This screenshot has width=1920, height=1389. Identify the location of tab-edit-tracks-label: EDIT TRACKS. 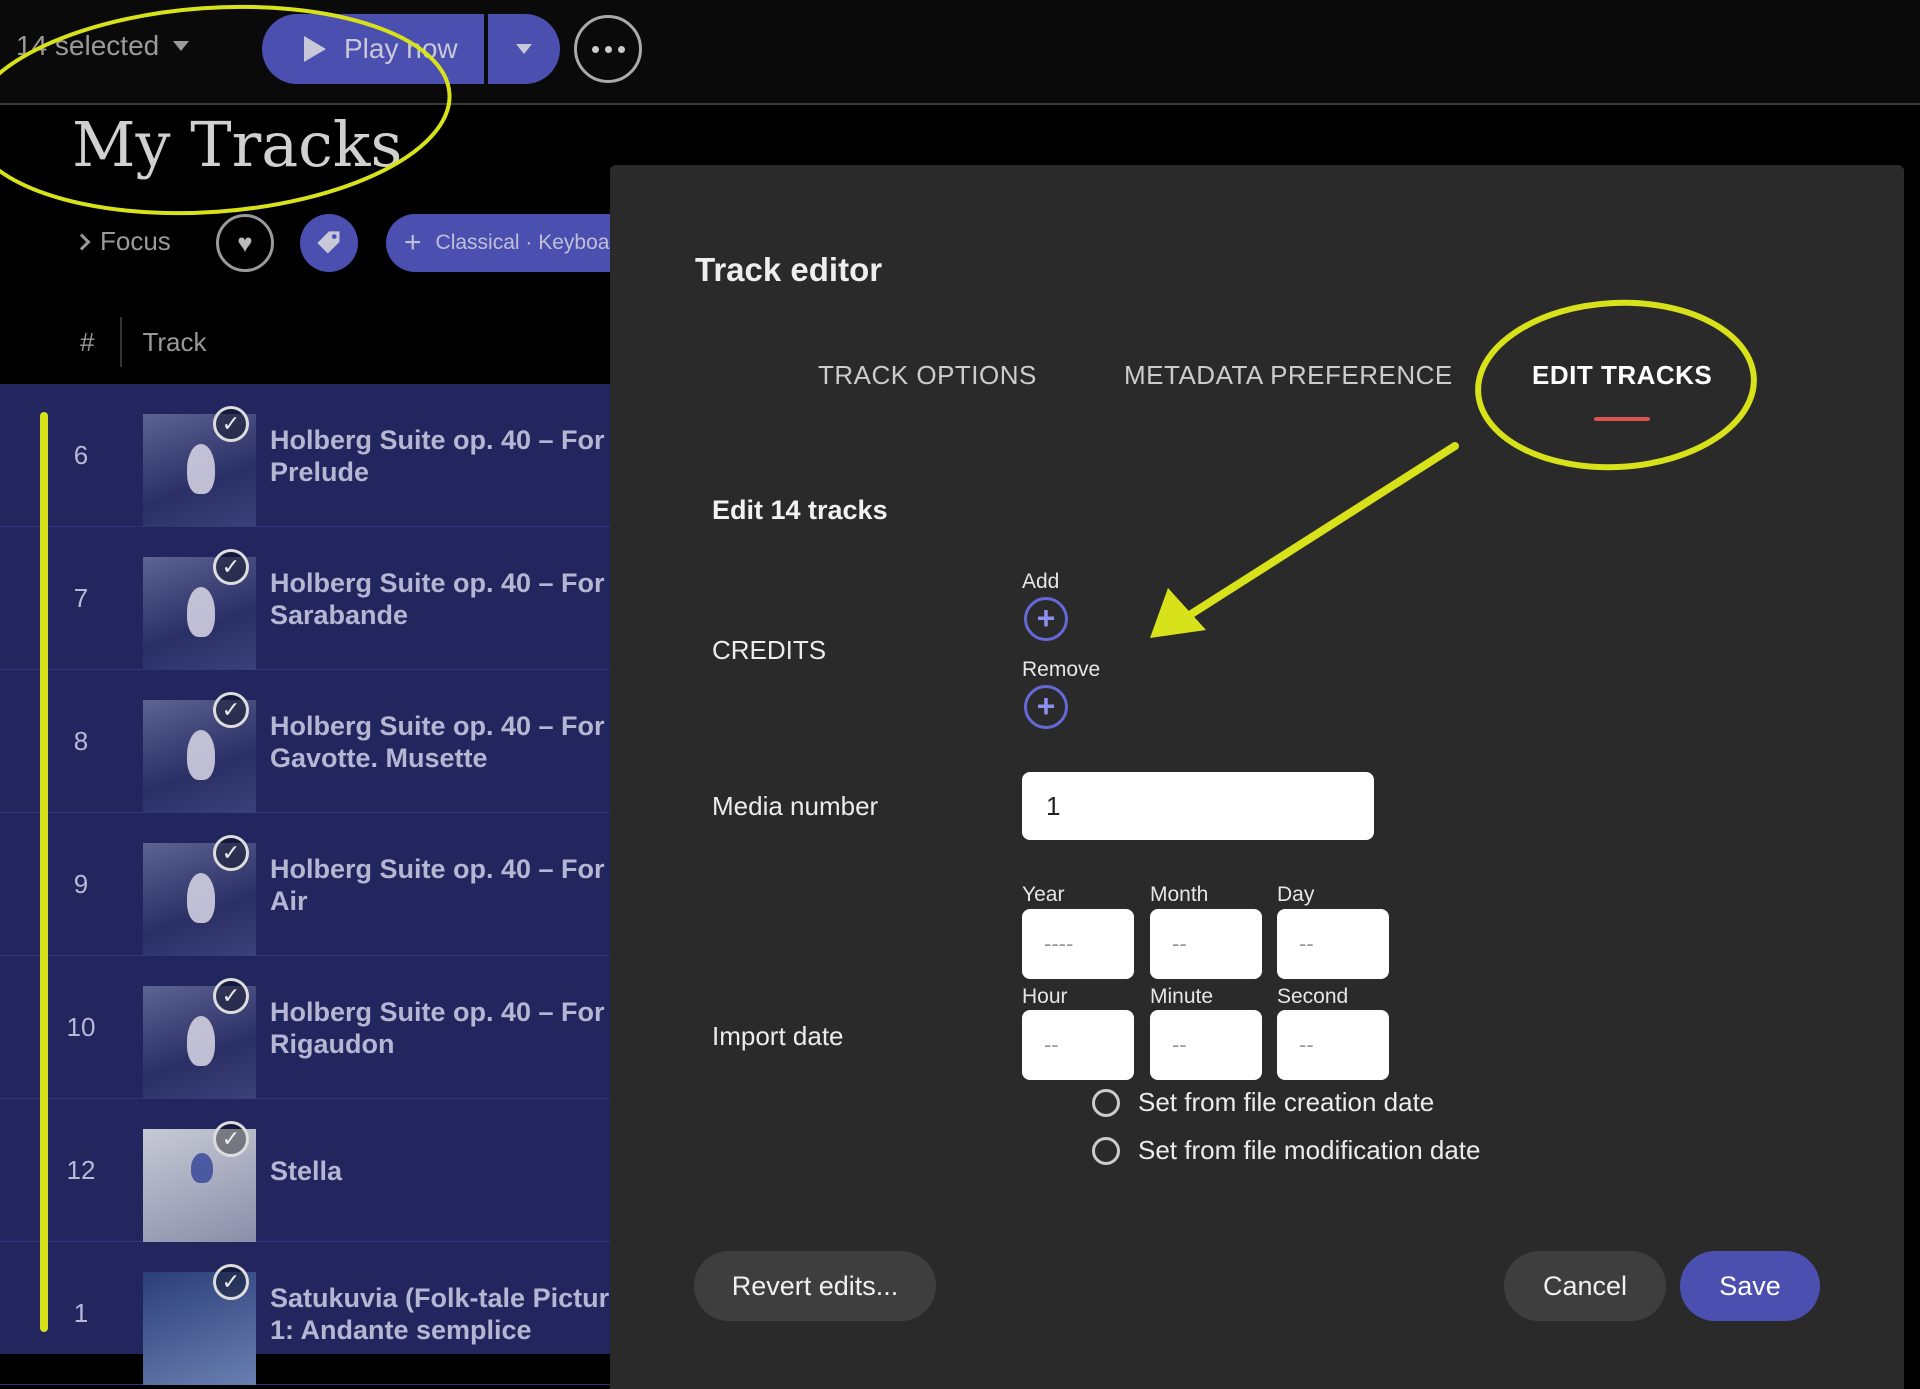
(1622, 375).